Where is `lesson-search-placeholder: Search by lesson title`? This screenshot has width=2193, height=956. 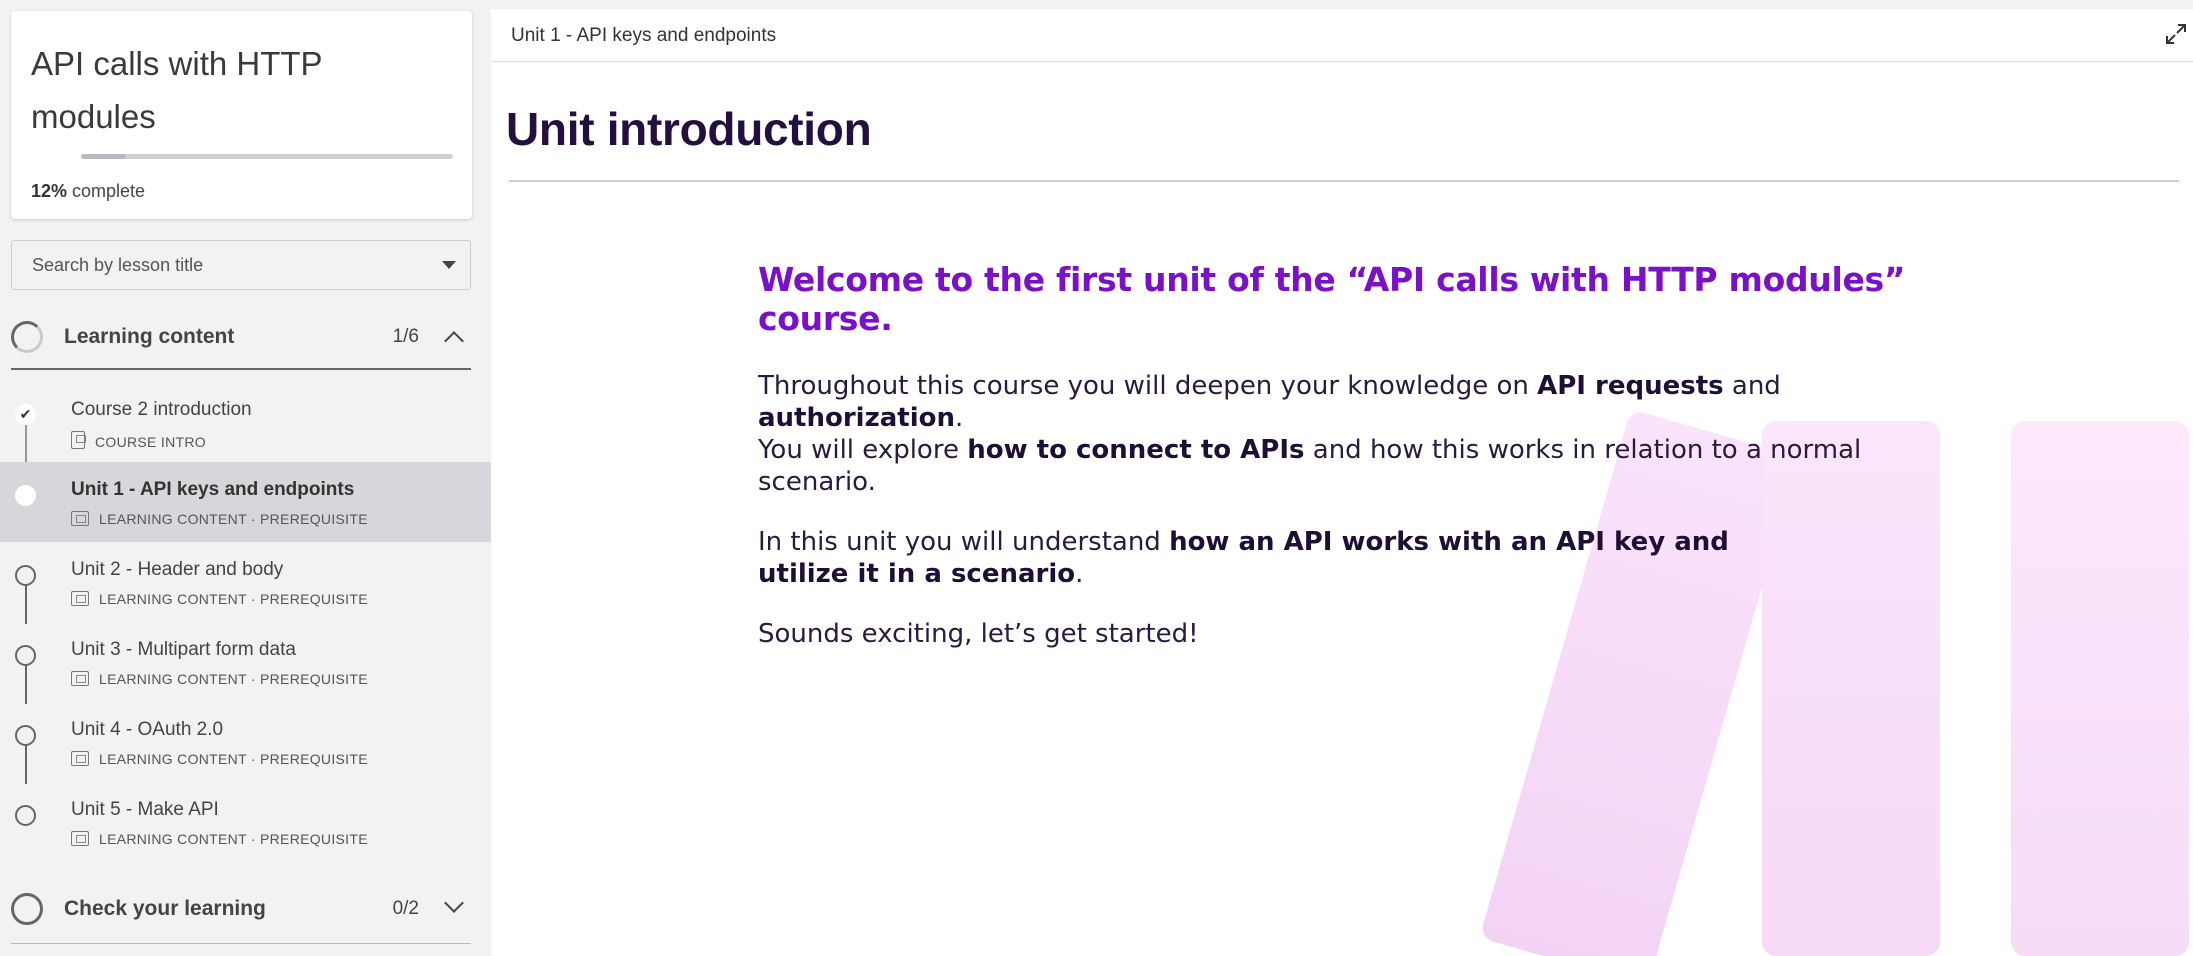 lesson-search-placeholder: Search by lesson title is located at coordinates (118, 265).